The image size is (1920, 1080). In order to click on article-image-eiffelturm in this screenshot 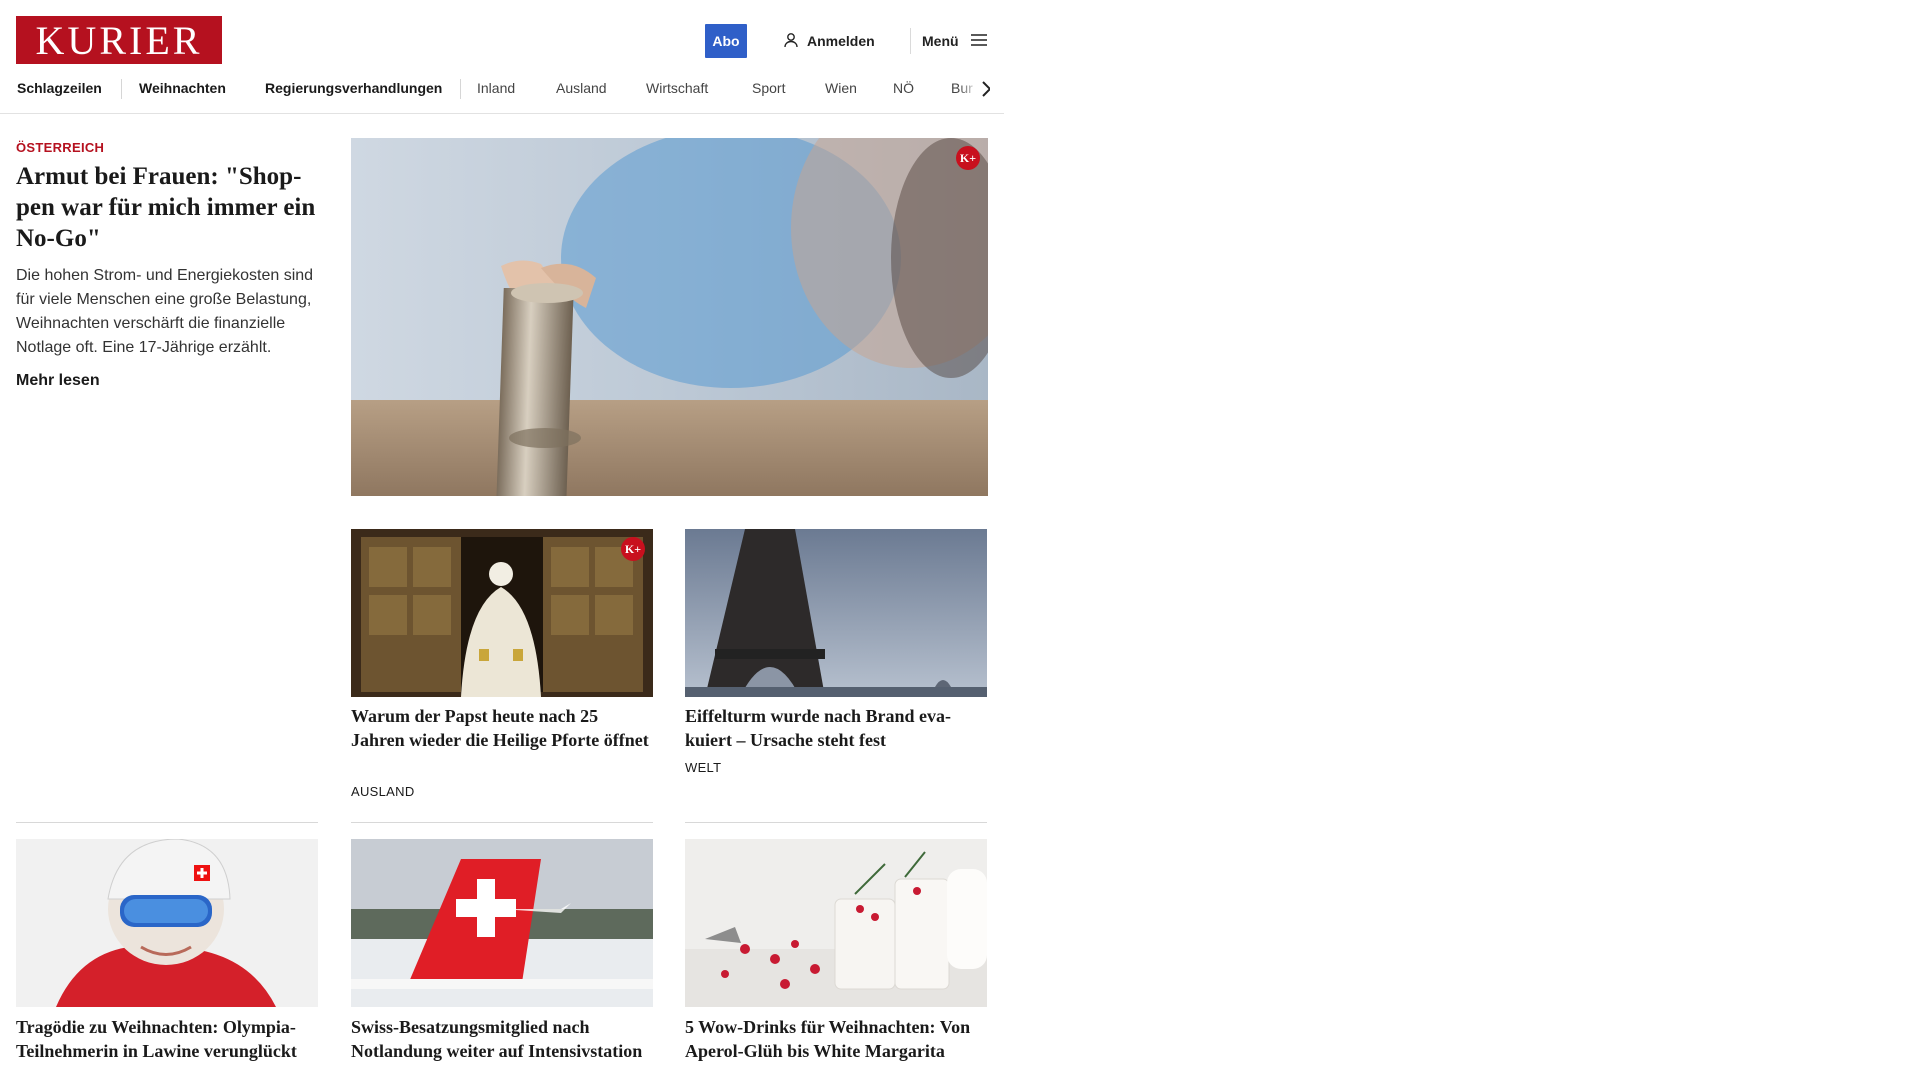, I will do `click(836, 613)`.